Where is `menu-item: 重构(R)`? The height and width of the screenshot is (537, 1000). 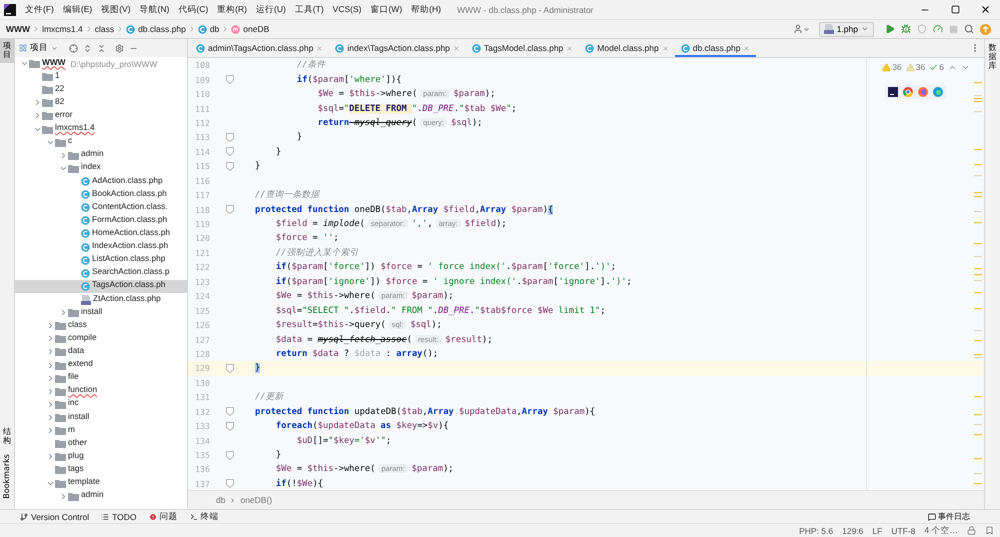 menu-item: 重构(R) is located at coordinates (232, 10).